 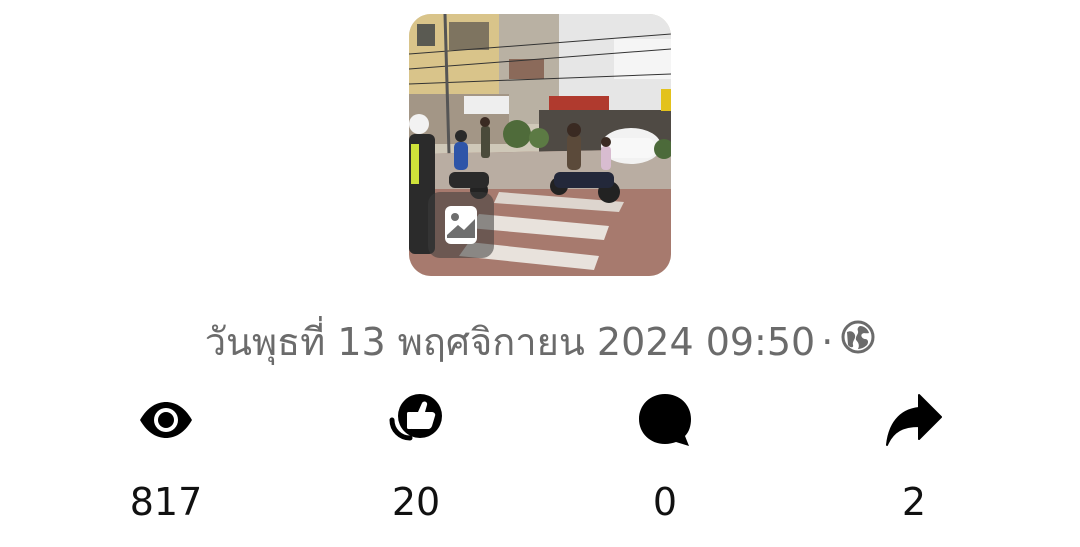 What do you see at coordinates (166, 457) in the screenshot?
I see `stat-views: 817` at bounding box center [166, 457].